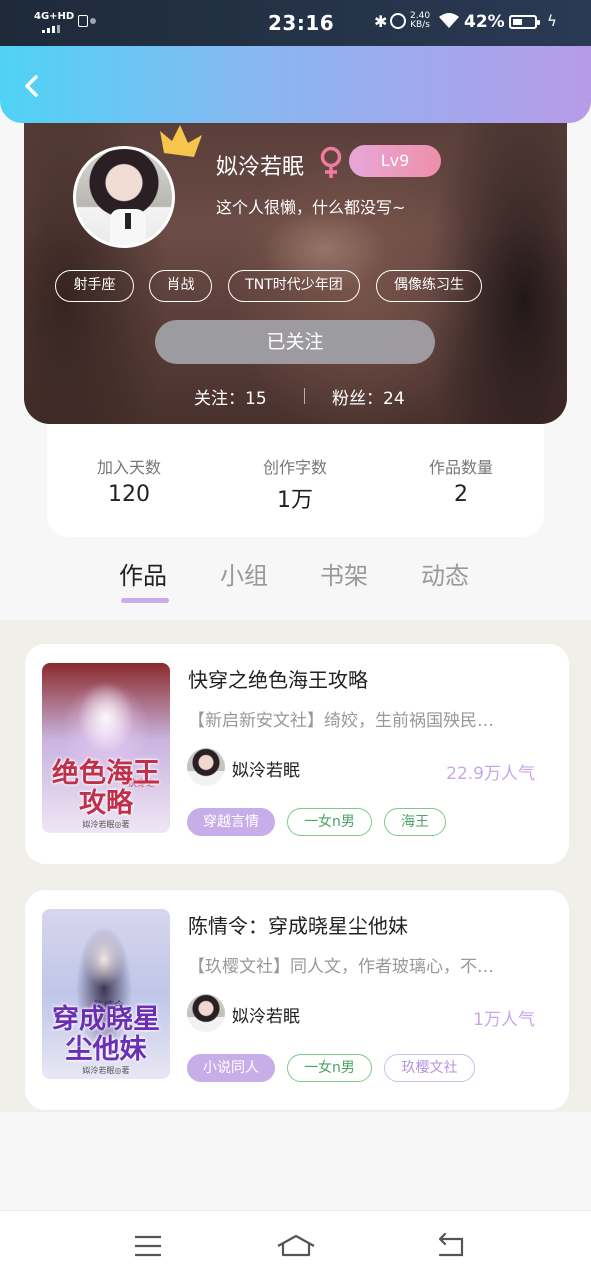  Describe the element at coordinates (294, 485) in the screenshot. I see `stat-word-count: 创作字数 1万` at that location.